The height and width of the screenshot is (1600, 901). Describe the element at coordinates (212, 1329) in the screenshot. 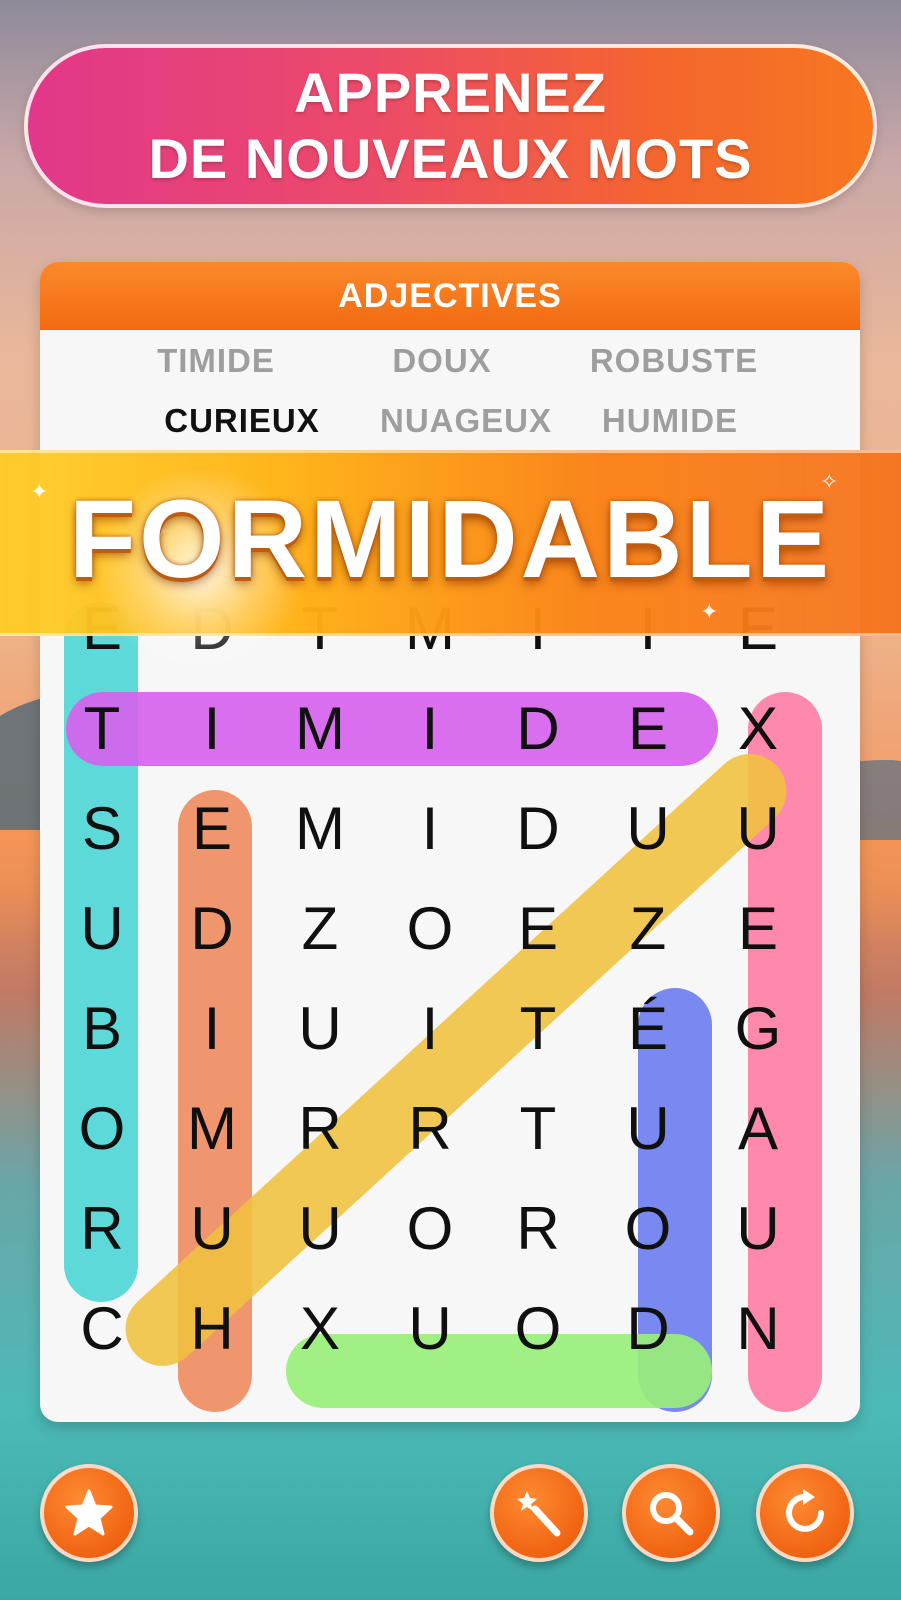

I see `grid-letter: H` at that location.